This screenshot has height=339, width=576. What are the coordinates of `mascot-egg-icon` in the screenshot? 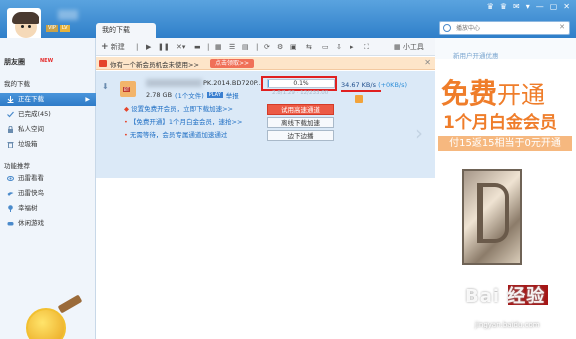 It's located at (46, 323).